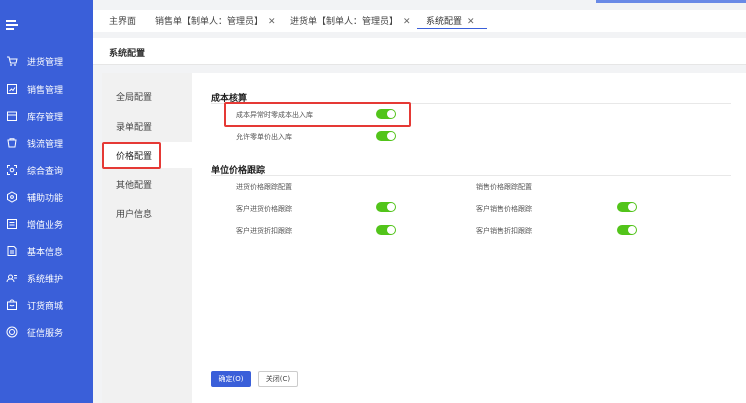 The width and height of the screenshot is (746, 403). I want to click on menu-item-global: 全局配置, so click(147, 96).